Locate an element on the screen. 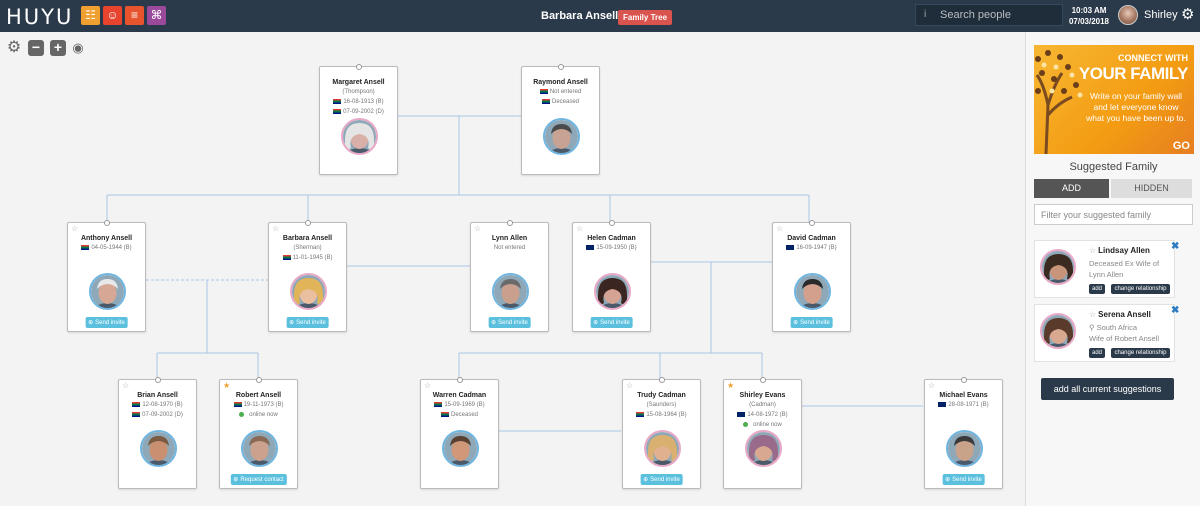  person-card-warren: ☆ Warren Cadman 15-09-1969 (B) Deceased is located at coordinates (459, 433).